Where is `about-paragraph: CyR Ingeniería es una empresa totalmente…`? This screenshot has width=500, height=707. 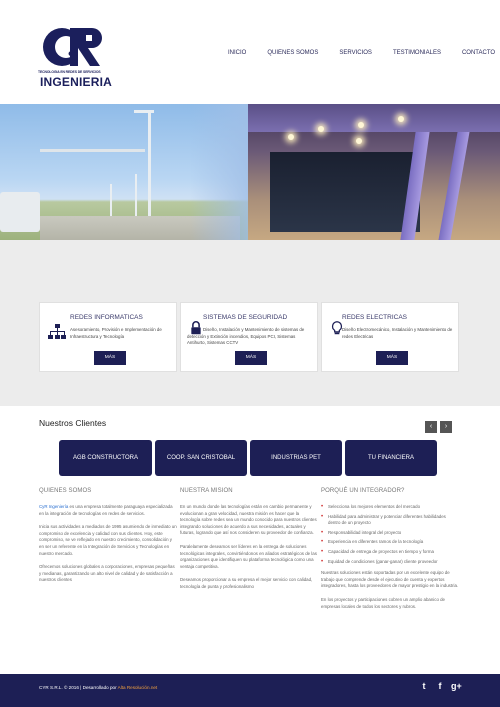 about-paragraph: CyR Ingeniería es una empresa totalmente… is located at coordinates (106, 510).